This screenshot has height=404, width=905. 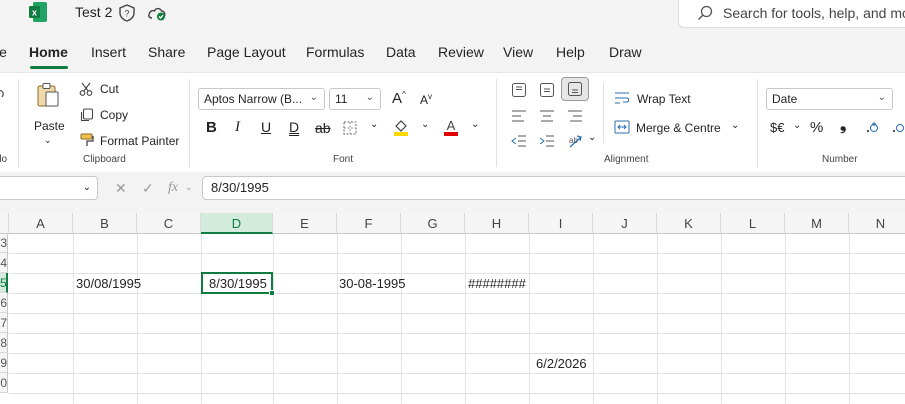 What do you see at coordinates (797, 125) in the screenshot?
I see `accounting-chevron-icon: ⌄` at bounding box center [797, 125].